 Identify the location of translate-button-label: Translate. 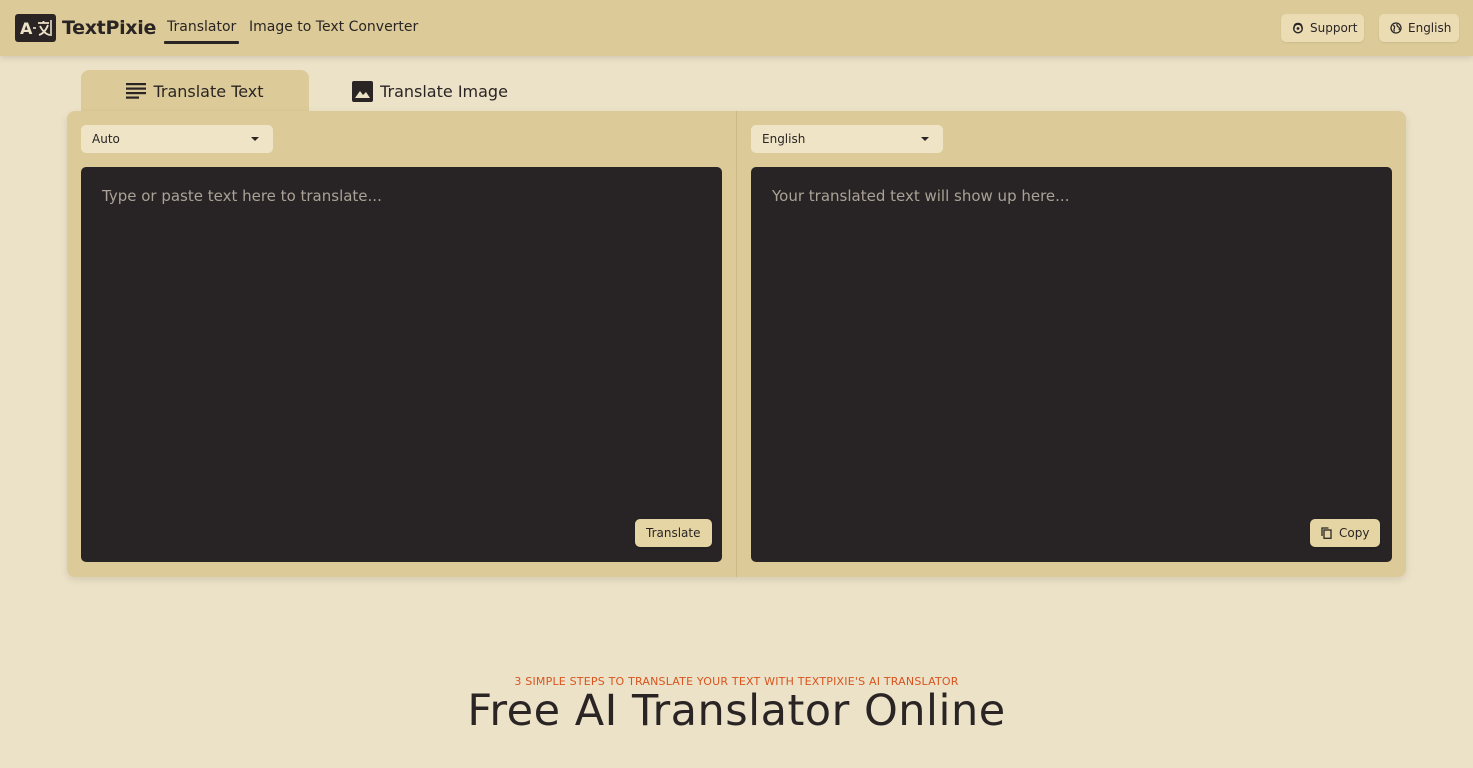
(673, 533).